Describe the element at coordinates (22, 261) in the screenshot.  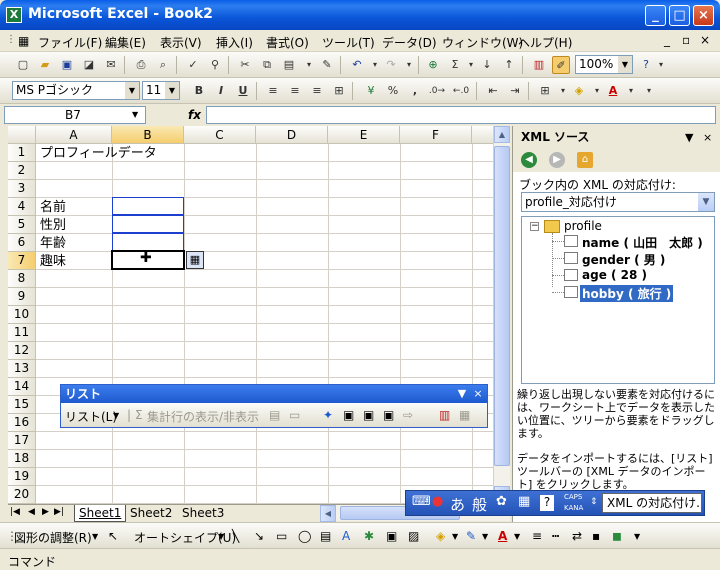
I see `row-header-7: 7` at that location.